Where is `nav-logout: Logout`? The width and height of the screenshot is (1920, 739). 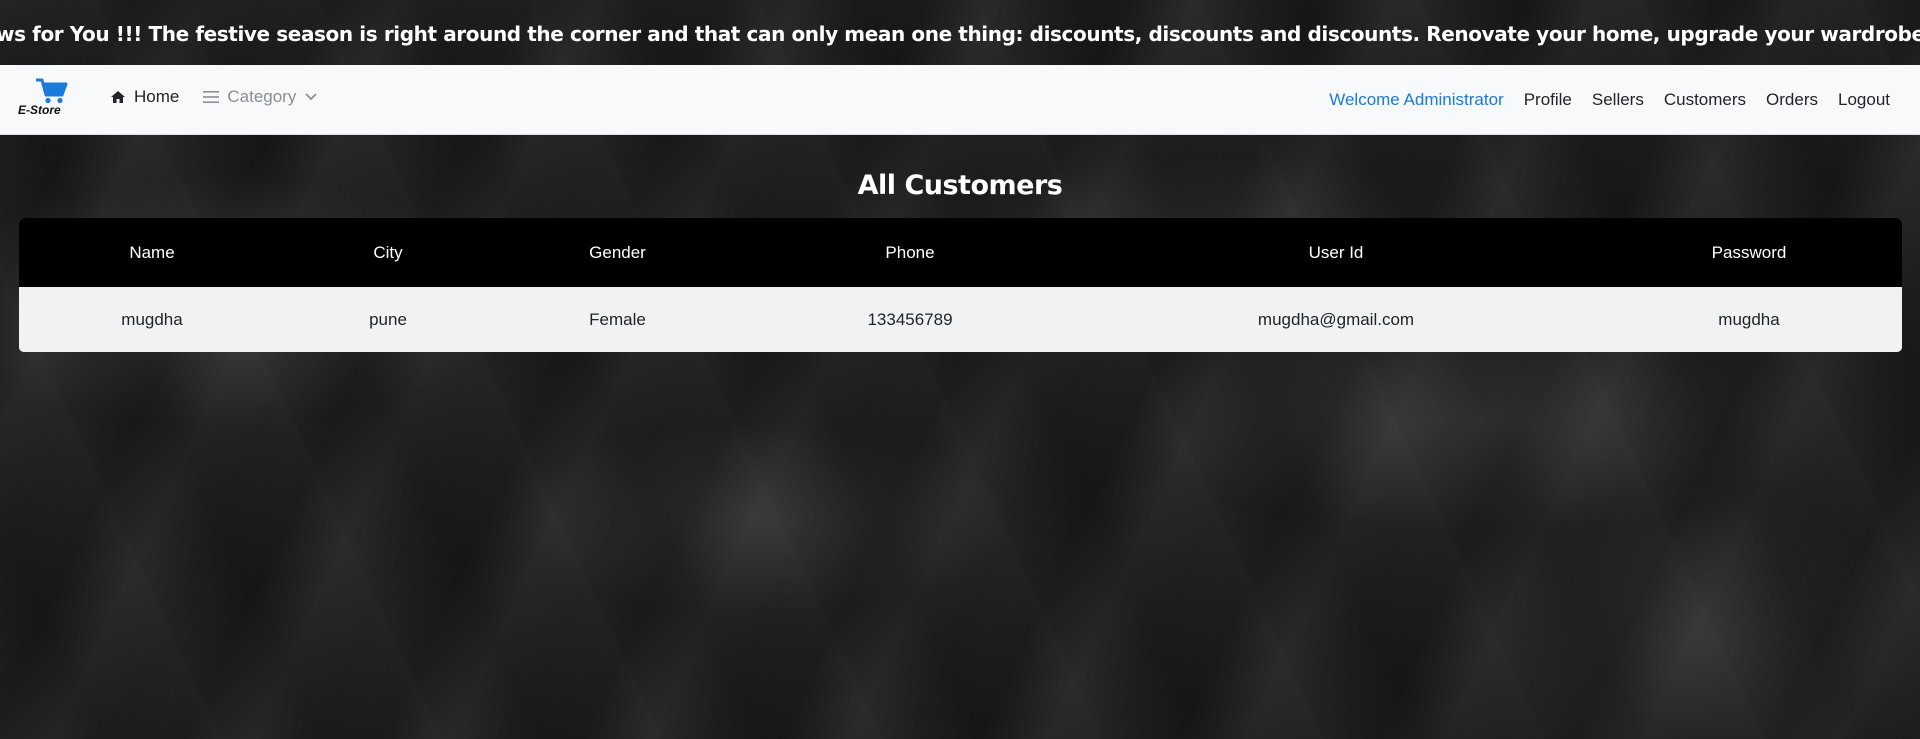
nav-logout: Logout is located at coordinates (1864, 100).